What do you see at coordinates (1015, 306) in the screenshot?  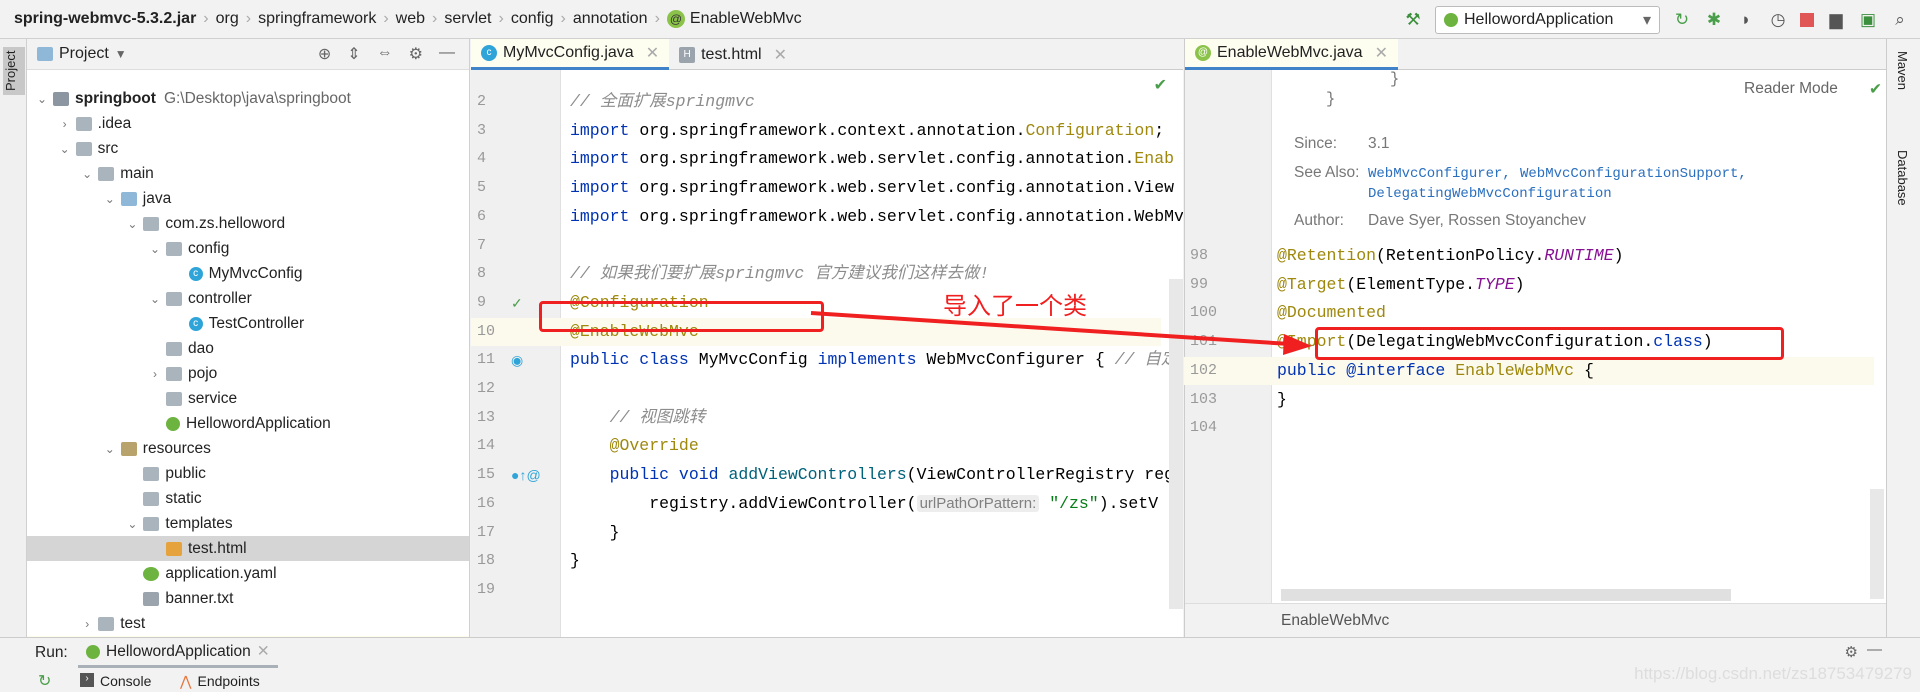 I see `annotation-label: 导入了一个类` at bounding box center [1015, 306].